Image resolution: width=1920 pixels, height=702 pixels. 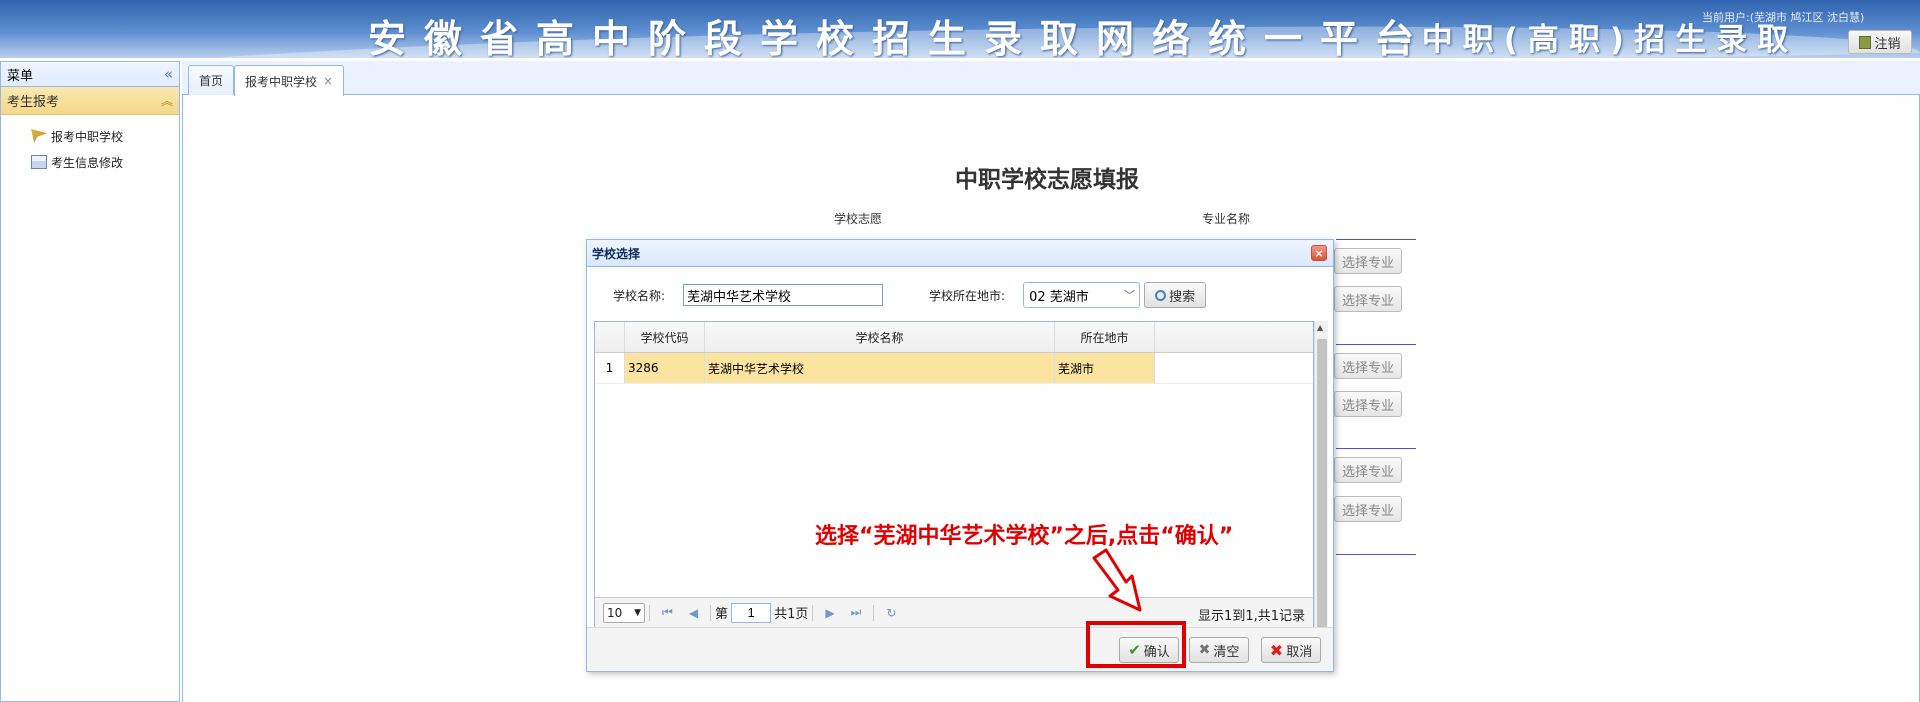 I want to click on scroll-thumb, so click(x=1322, y=488).